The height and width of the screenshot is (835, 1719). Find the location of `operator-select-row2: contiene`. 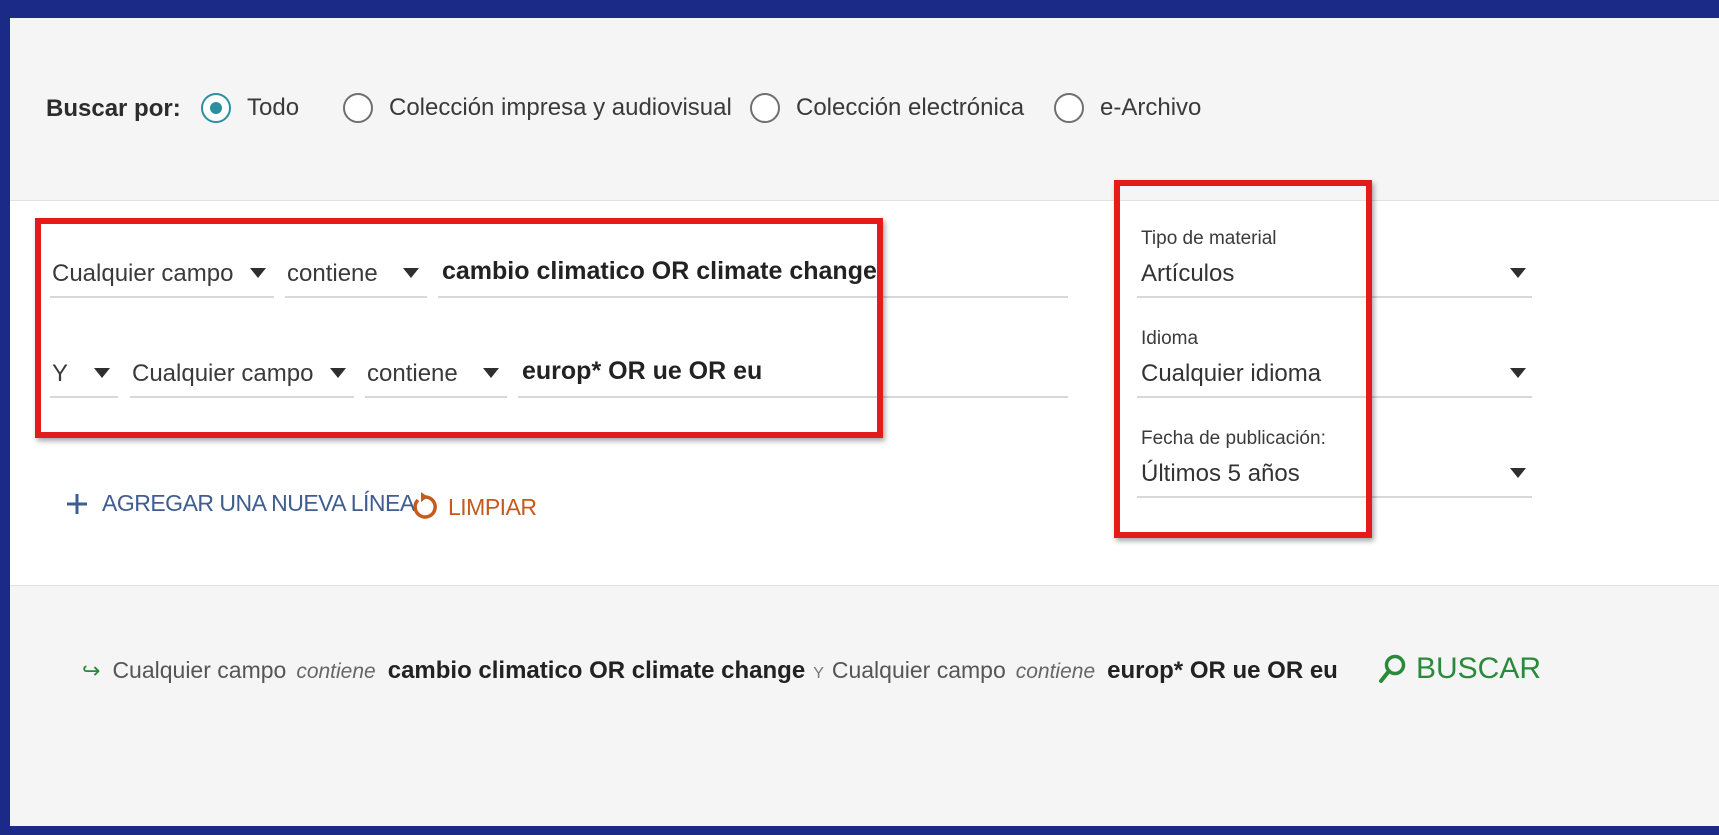

operator-select-row2: contiene is located at coordinates (436, 374).